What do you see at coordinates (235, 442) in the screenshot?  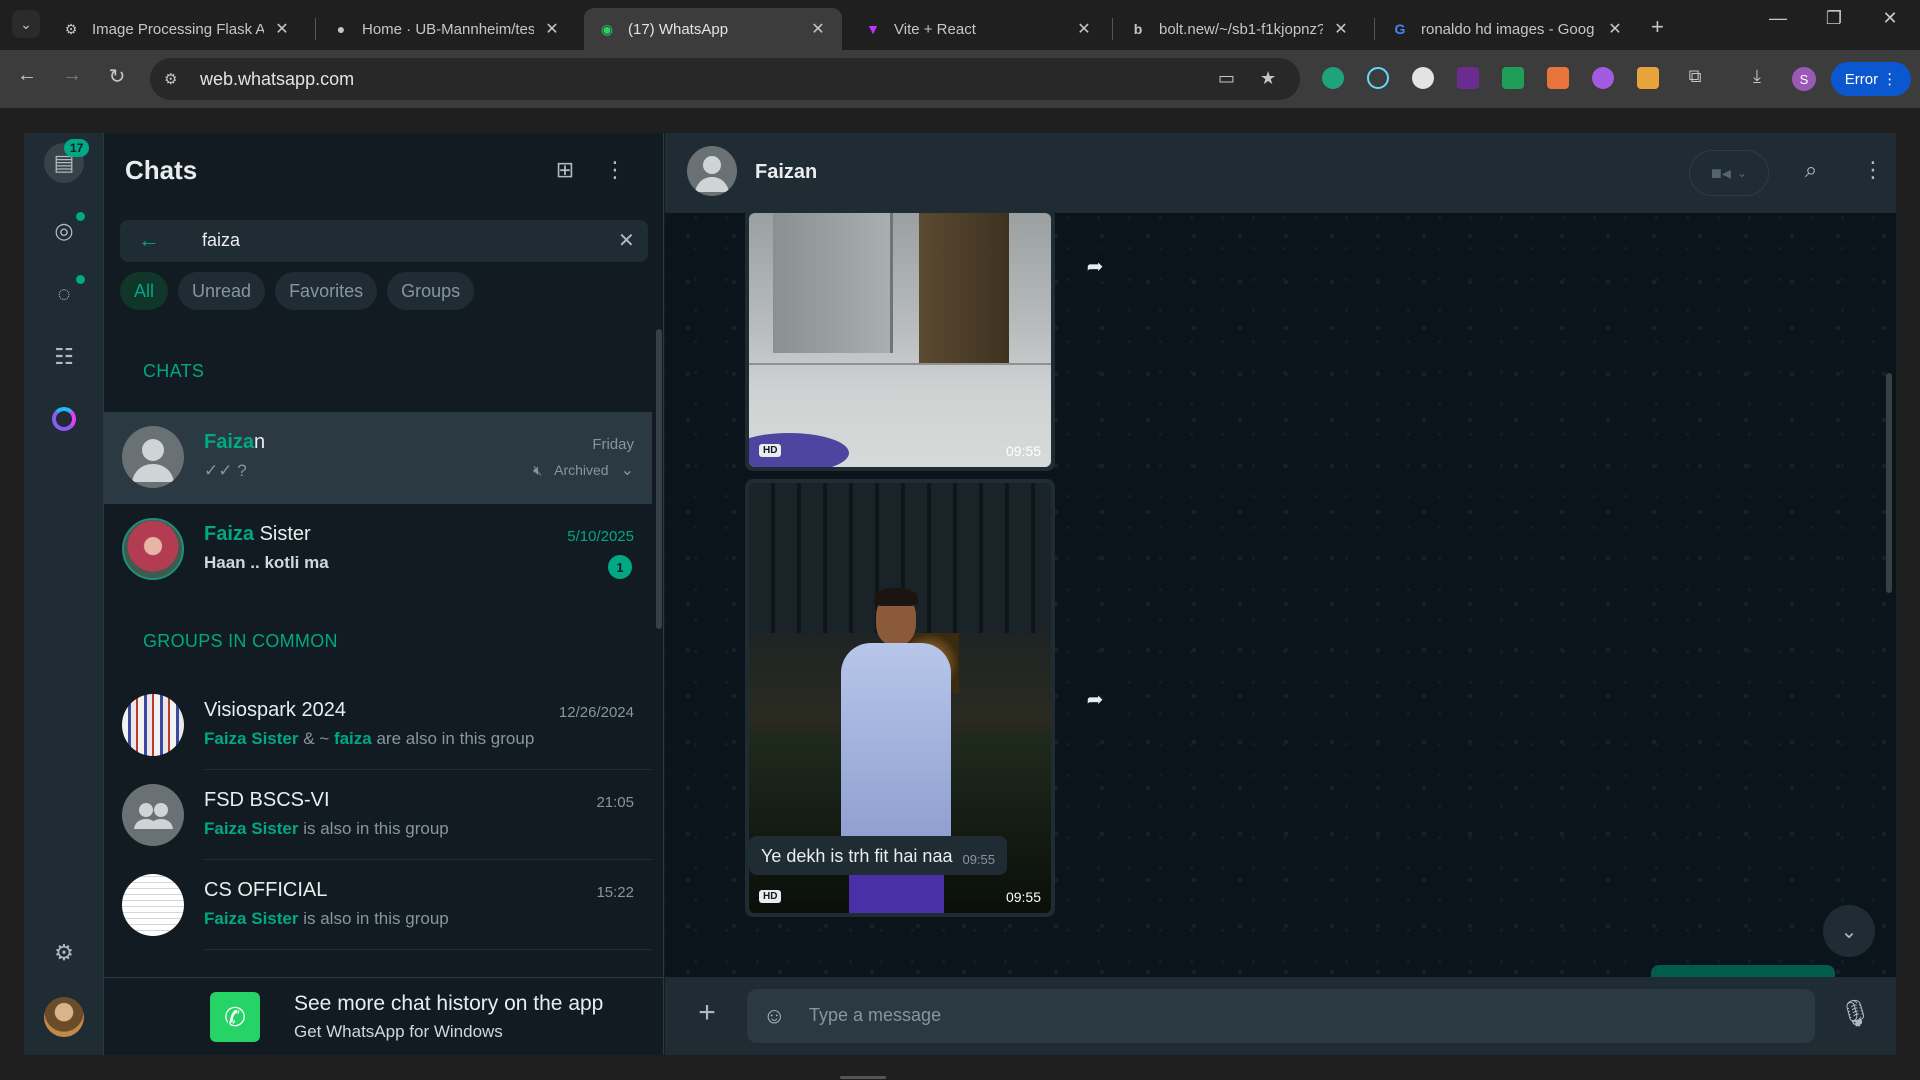 I see `chat-name: Faizan` at bounding box center [235, 442].